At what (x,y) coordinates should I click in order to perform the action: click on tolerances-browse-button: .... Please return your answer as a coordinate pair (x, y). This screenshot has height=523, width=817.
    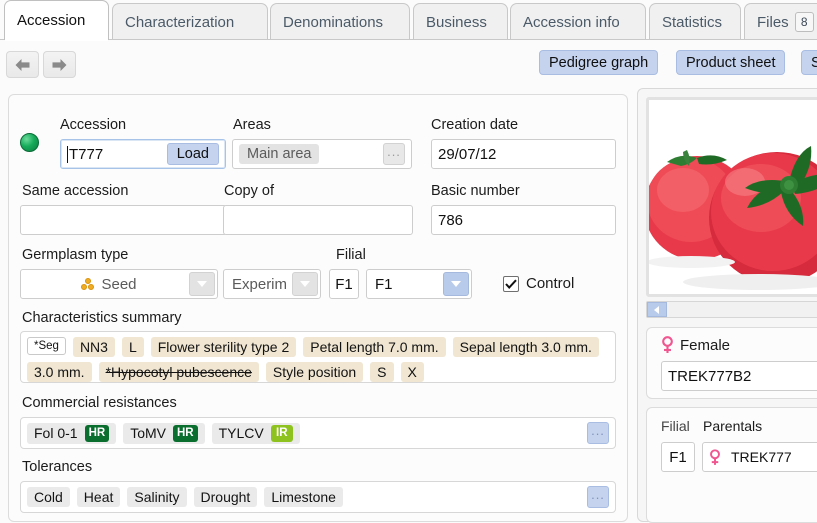
    Looking at the image, I should click on (598, 497).